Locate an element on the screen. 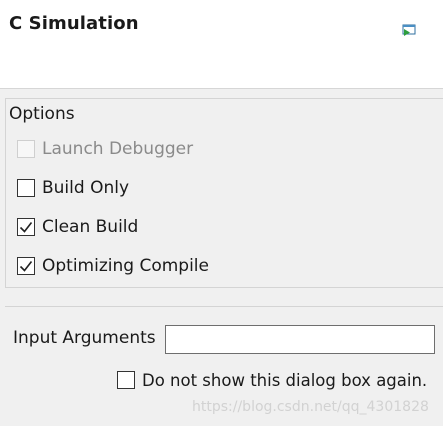  build-only-checkbox is located at coordinates (26, 188).